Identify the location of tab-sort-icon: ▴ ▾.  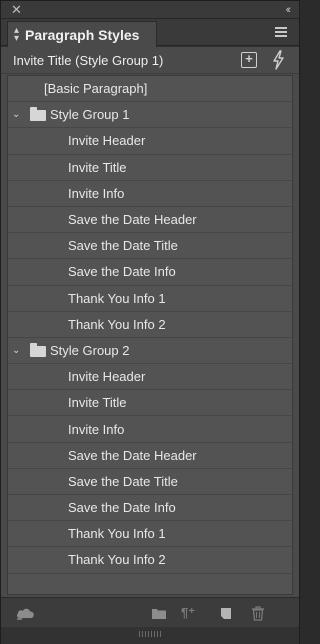
(17, 34).